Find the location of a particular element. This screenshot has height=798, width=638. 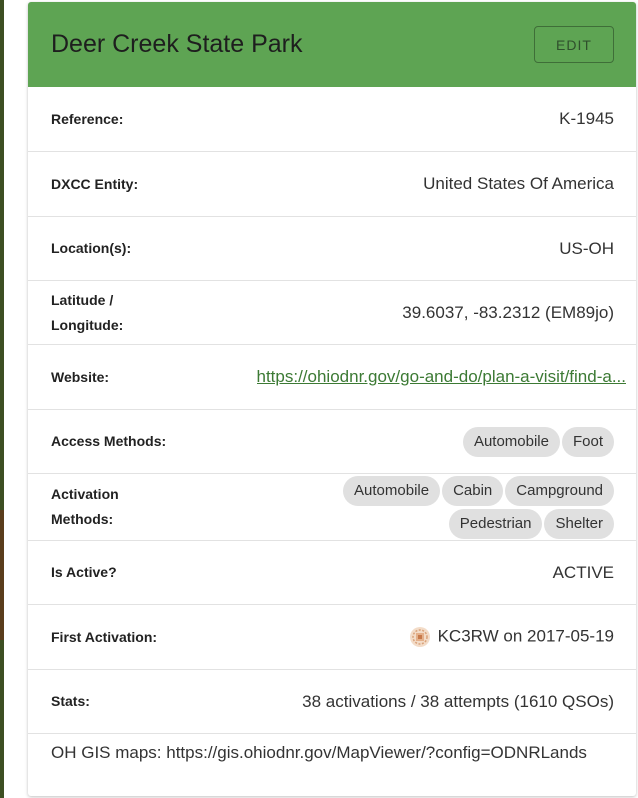

first-activation-row: First Activation: KC3RW on 2017-05-19 is located at coordinates (332, 637).